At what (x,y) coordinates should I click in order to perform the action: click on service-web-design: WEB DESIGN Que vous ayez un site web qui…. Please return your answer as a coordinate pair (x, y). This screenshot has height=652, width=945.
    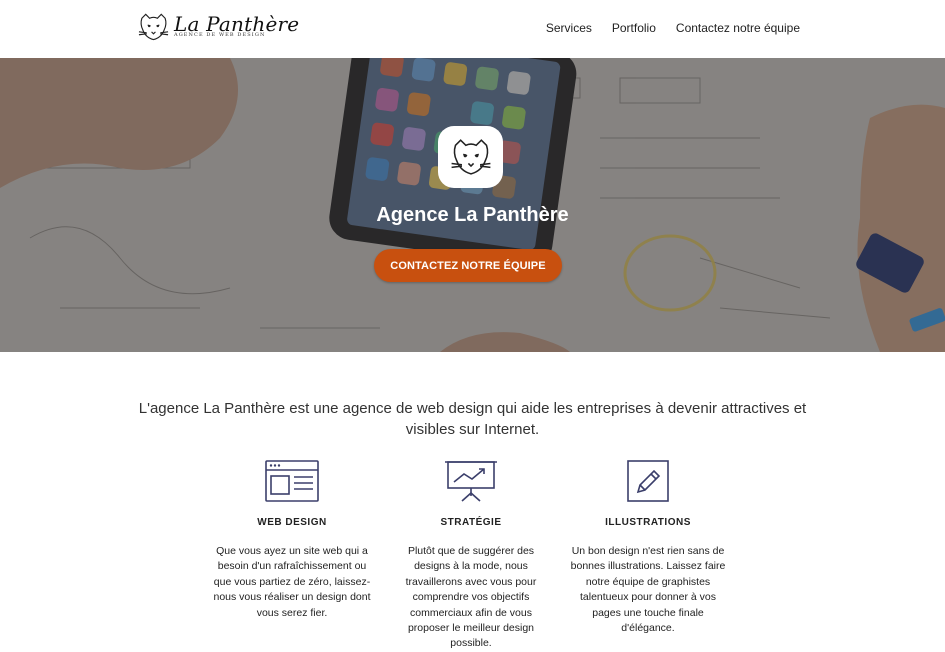
    Looking at the image, I should click on (292, 540).